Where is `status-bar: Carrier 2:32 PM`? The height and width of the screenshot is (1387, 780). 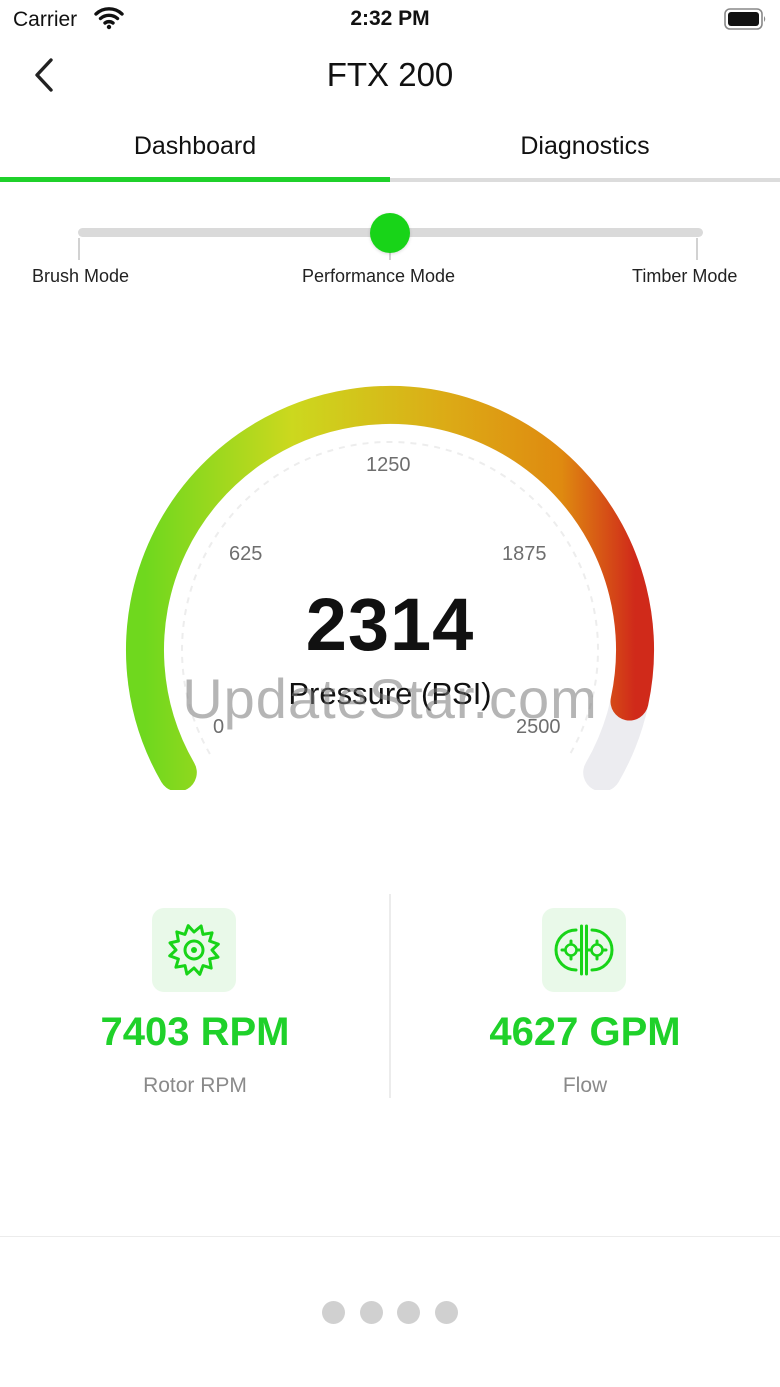 status-bar: Carrier 2:32 PM is located at coordinates (390, 20).